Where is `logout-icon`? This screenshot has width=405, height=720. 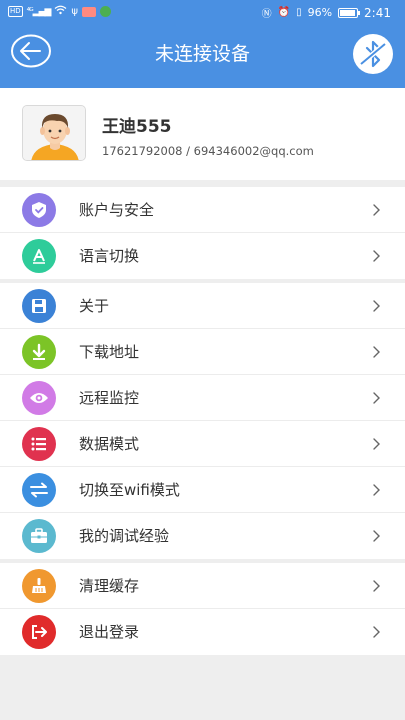
logout-icon is located at coordinates (39, 632).